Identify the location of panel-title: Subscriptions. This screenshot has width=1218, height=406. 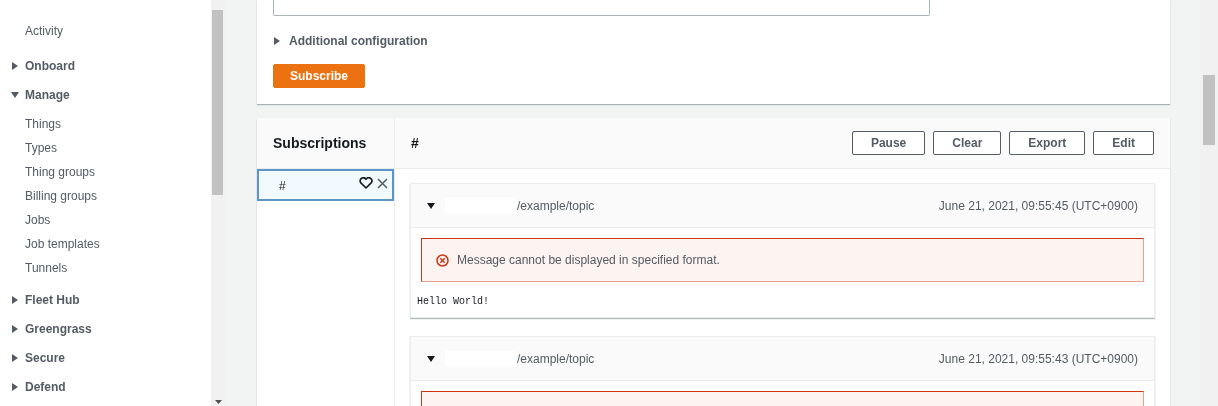
(320, 143).